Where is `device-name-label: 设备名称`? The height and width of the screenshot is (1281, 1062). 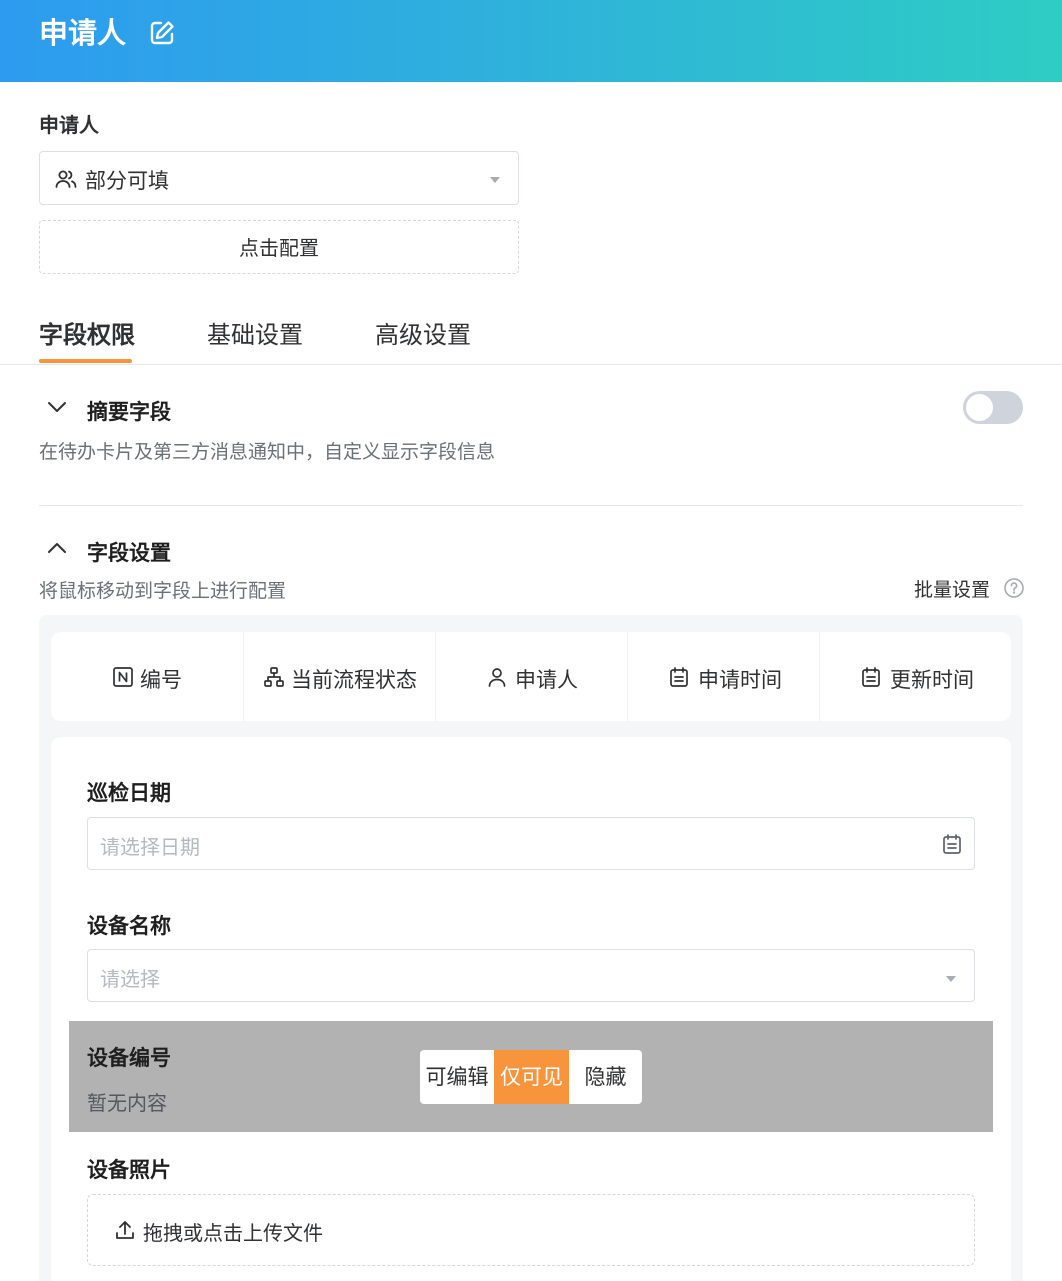 device-name-label: 设备名称 is located at coordinates (129, 926).